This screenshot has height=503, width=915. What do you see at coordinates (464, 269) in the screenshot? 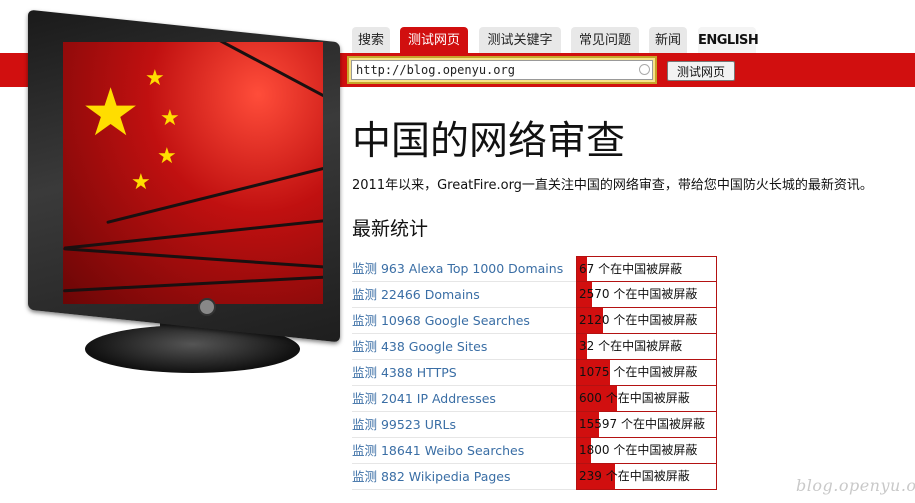
I see `stats-row-link: 监测 963 Alexa Top 1000 Domains` at bounding box center [464, 269].